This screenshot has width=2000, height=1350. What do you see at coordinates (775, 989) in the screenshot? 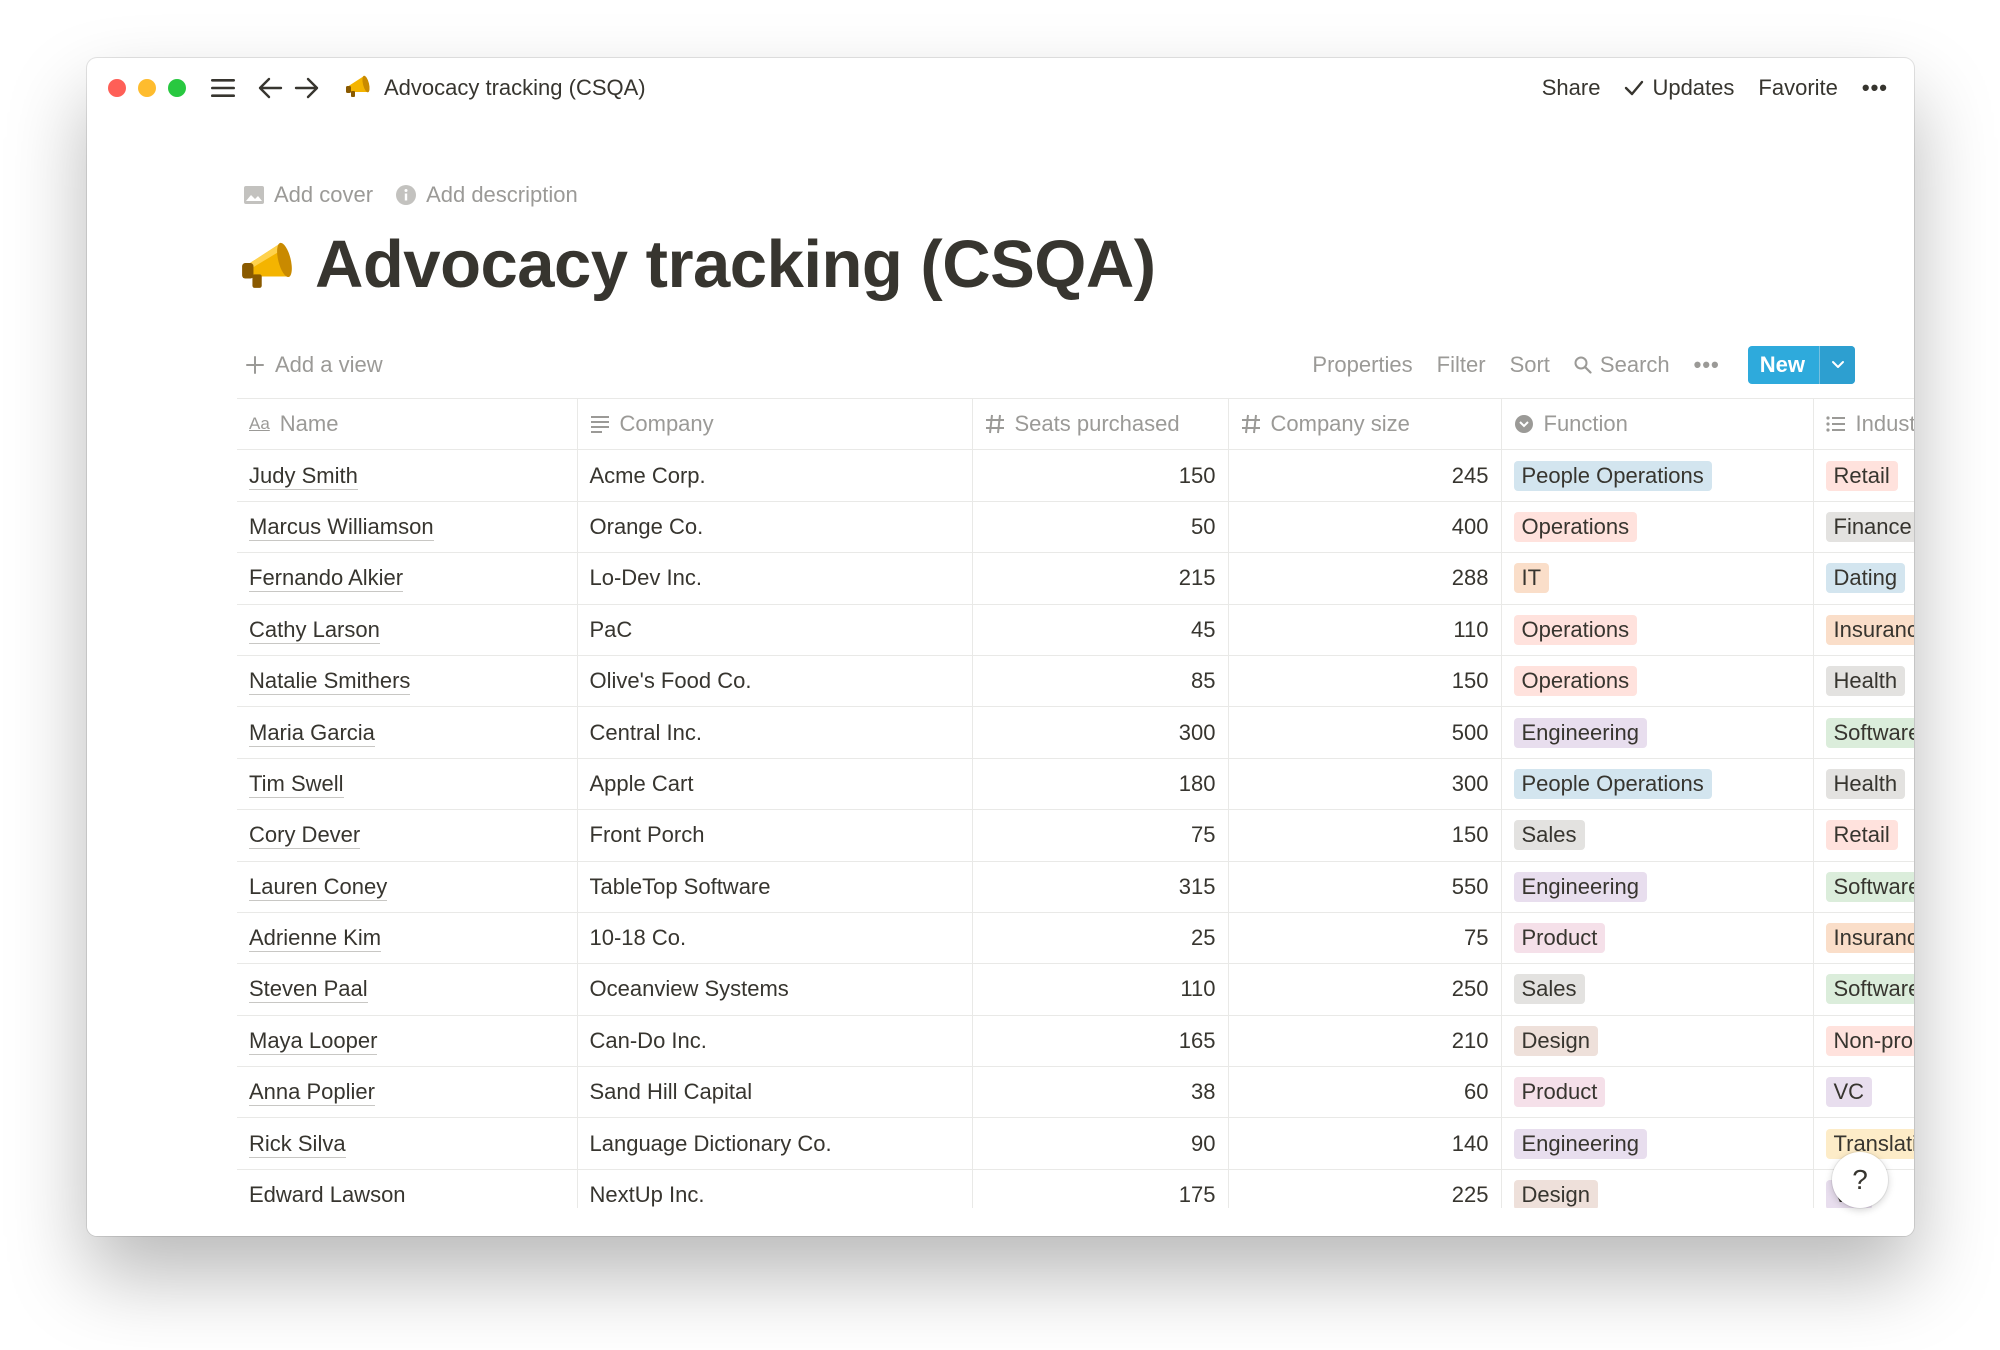
I see `company-cell: Oceanview Systems` at bounding box center [775, 989].